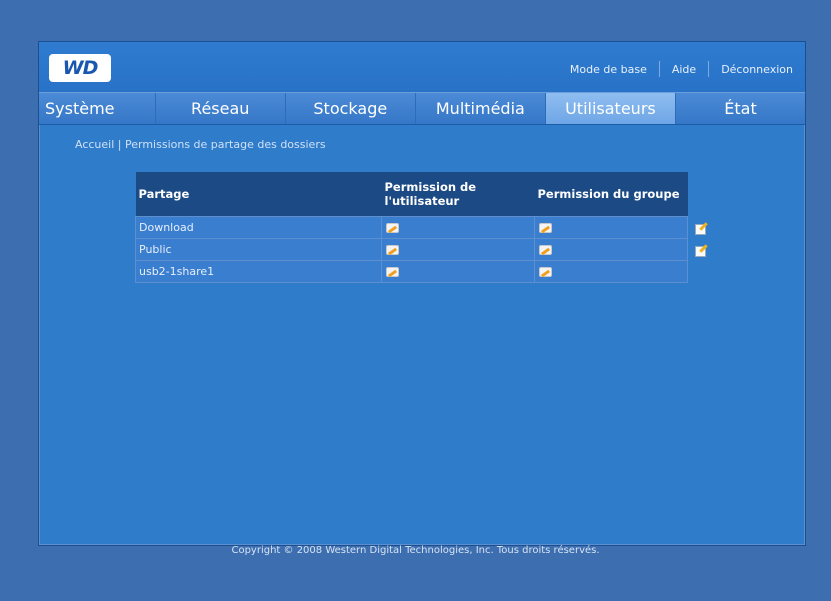 The height and width of the screenshot is (601, 831). Describe the element at coordinates (611, 194) in the screenshot. I see `column-header-group-permission: Permission du groupe` at that location.